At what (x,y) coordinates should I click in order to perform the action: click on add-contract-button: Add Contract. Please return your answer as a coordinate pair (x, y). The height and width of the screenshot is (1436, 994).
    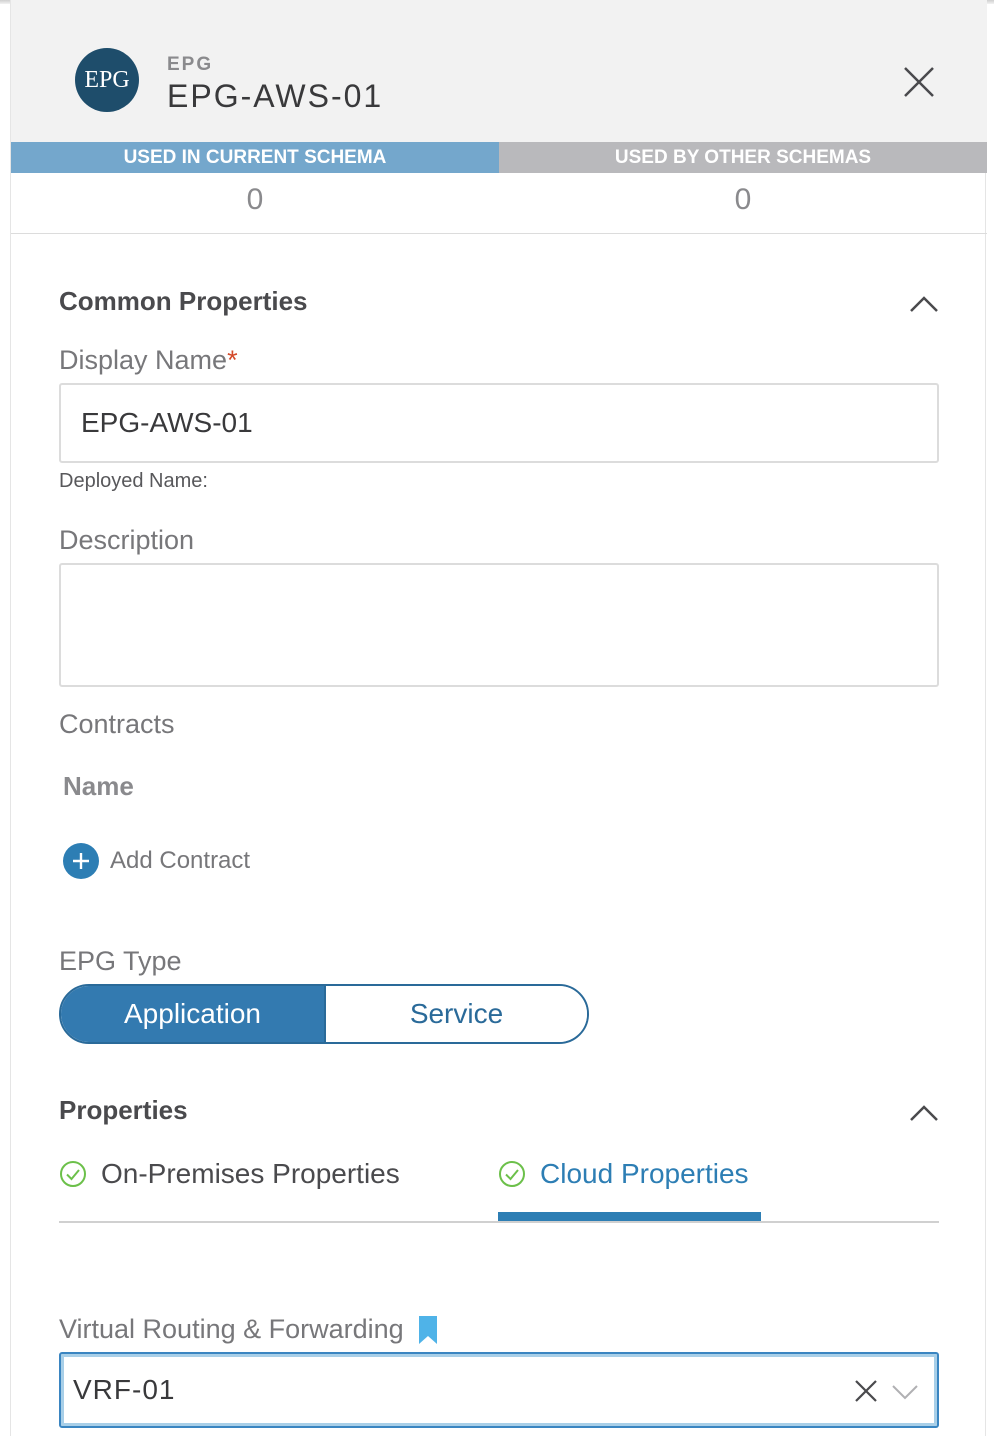
    Looking at the image, I should click on (156, 861).